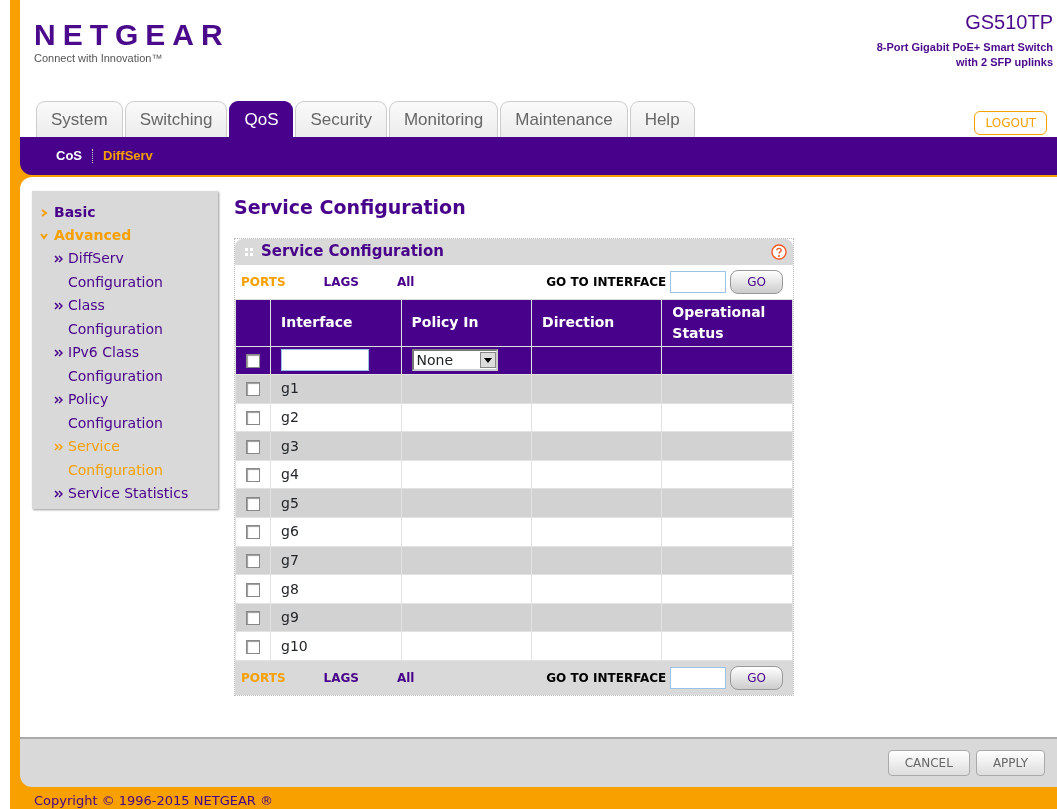 The image size is (1057, 809). I want to click on nav-tab: Maintenance, so click(564, 119).